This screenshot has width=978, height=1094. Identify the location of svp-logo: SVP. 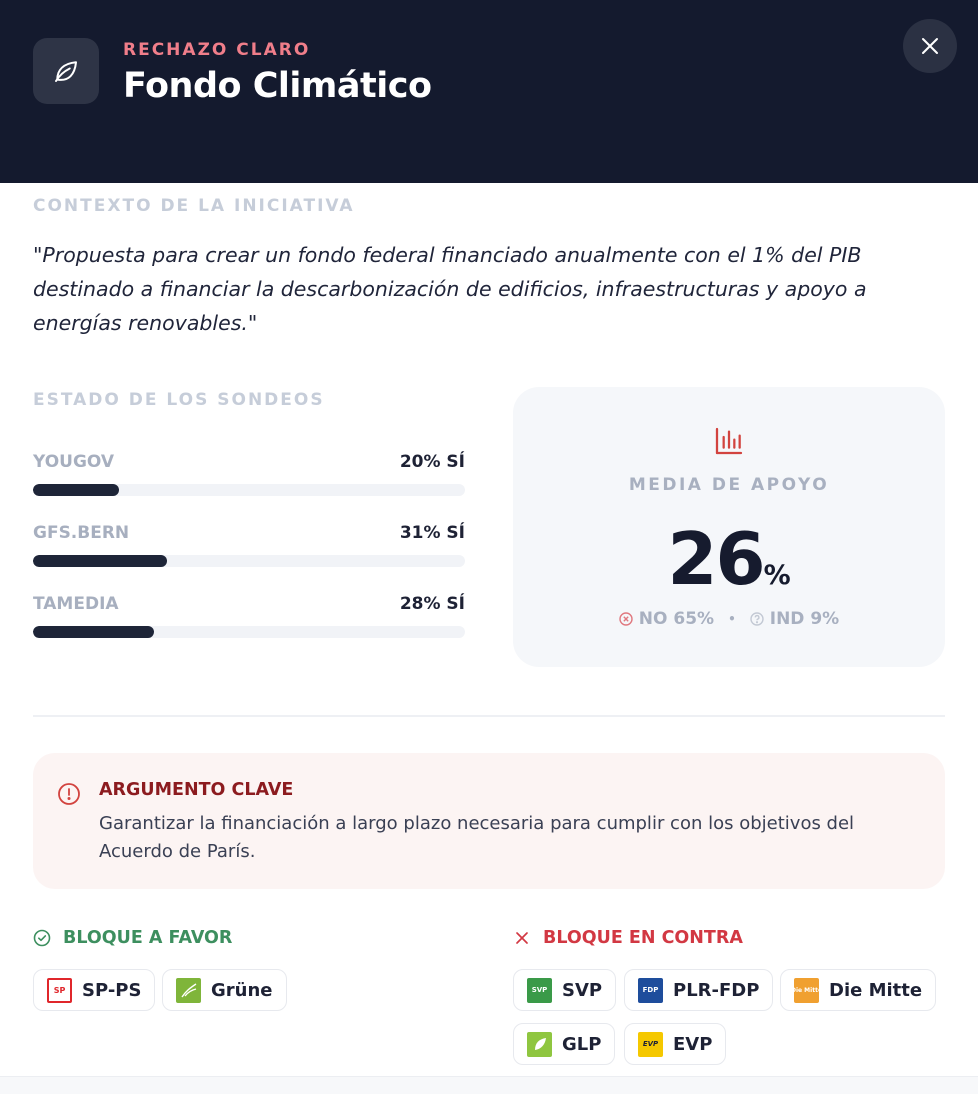
(539, 990).